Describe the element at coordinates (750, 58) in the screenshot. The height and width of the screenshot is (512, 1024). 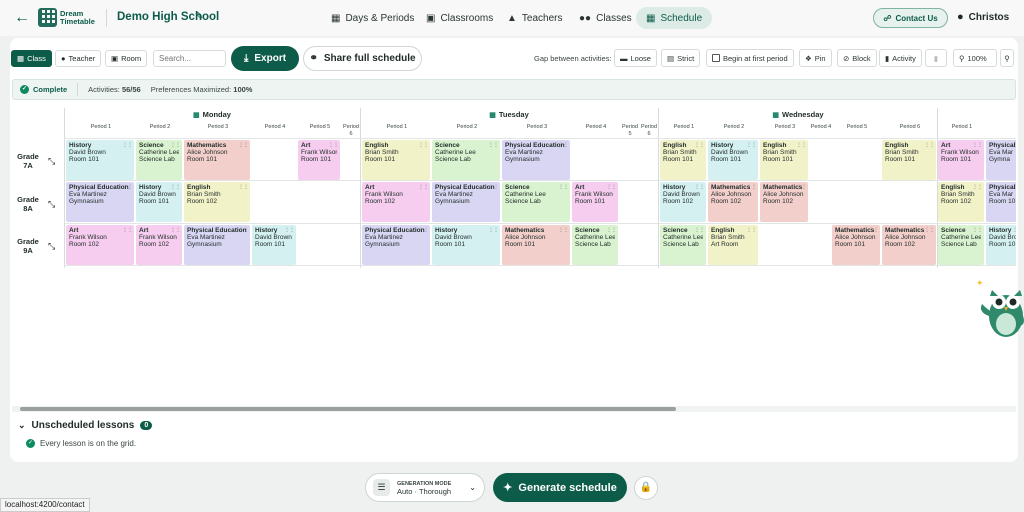
I see `begin-first-period-checkbox: Begin at first period` at that location.